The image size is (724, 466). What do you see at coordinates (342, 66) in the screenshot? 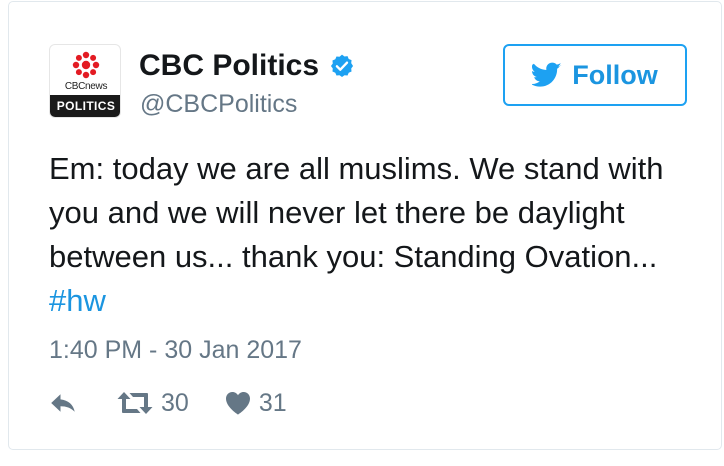
I see `verified-badge-icon` at bounding box center [342, 66].